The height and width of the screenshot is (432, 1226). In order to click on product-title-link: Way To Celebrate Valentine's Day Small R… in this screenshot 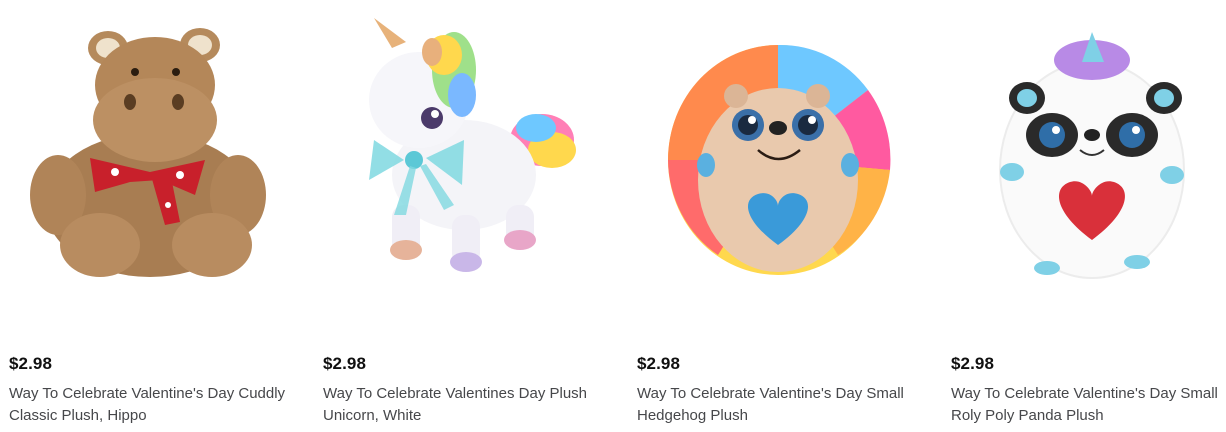, I will do `click(1088, 405)`.